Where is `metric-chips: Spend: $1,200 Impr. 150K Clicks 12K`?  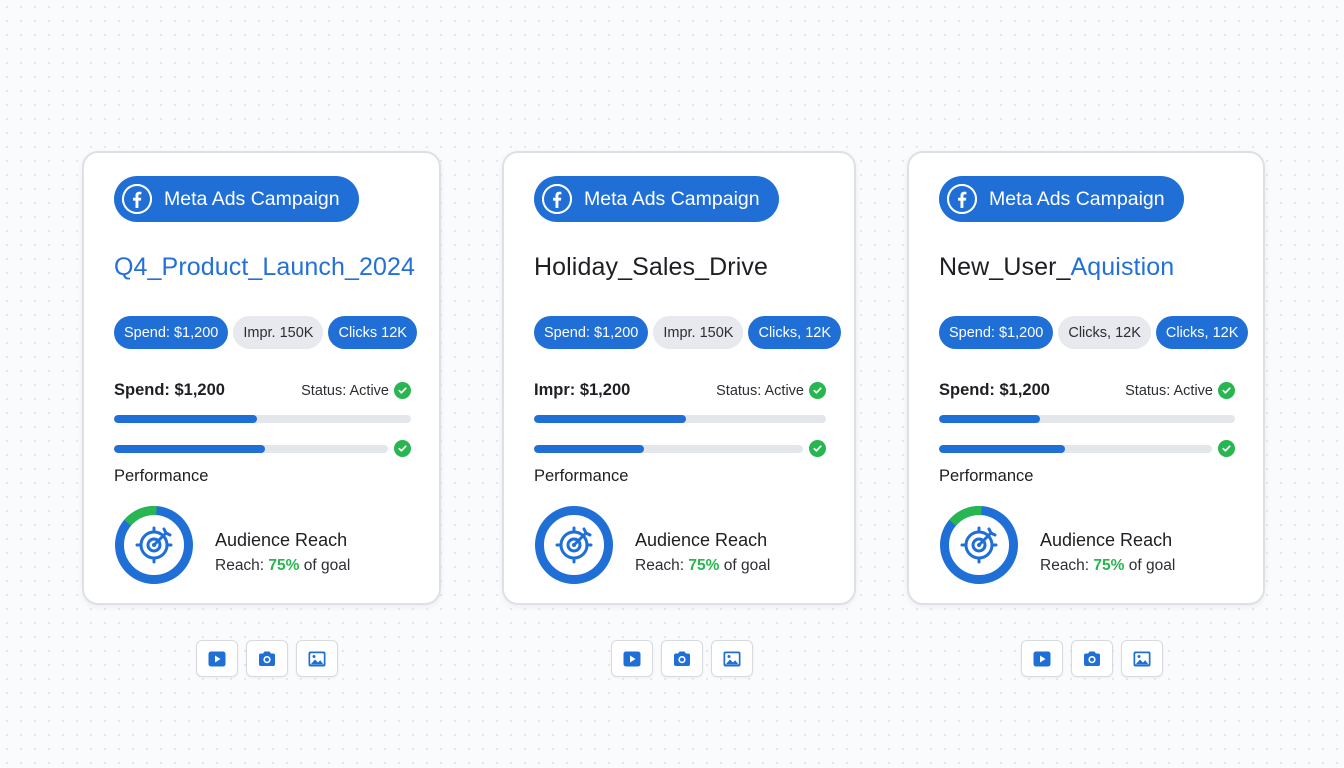
metric-chips: Spend: $1,200 Impr. 150K Clicks 12K is located at coordinates (265, 332).